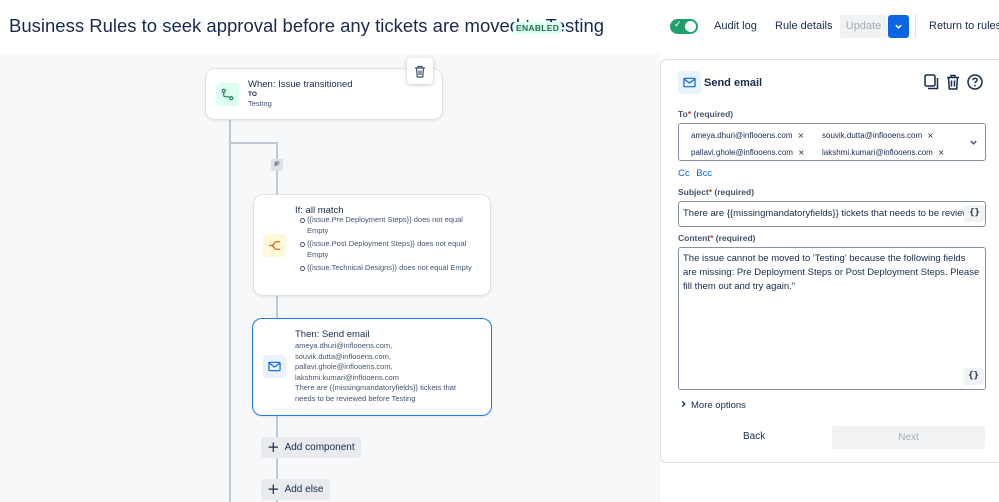 The image size is (999, 502). I want to click on delete-trigger-button, so click(420, 71).